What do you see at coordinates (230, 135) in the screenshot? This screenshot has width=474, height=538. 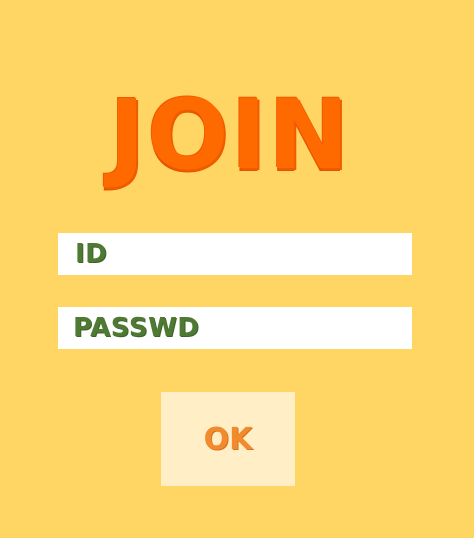 I see `page-title: JOIN` at bounding box center [230, 135].